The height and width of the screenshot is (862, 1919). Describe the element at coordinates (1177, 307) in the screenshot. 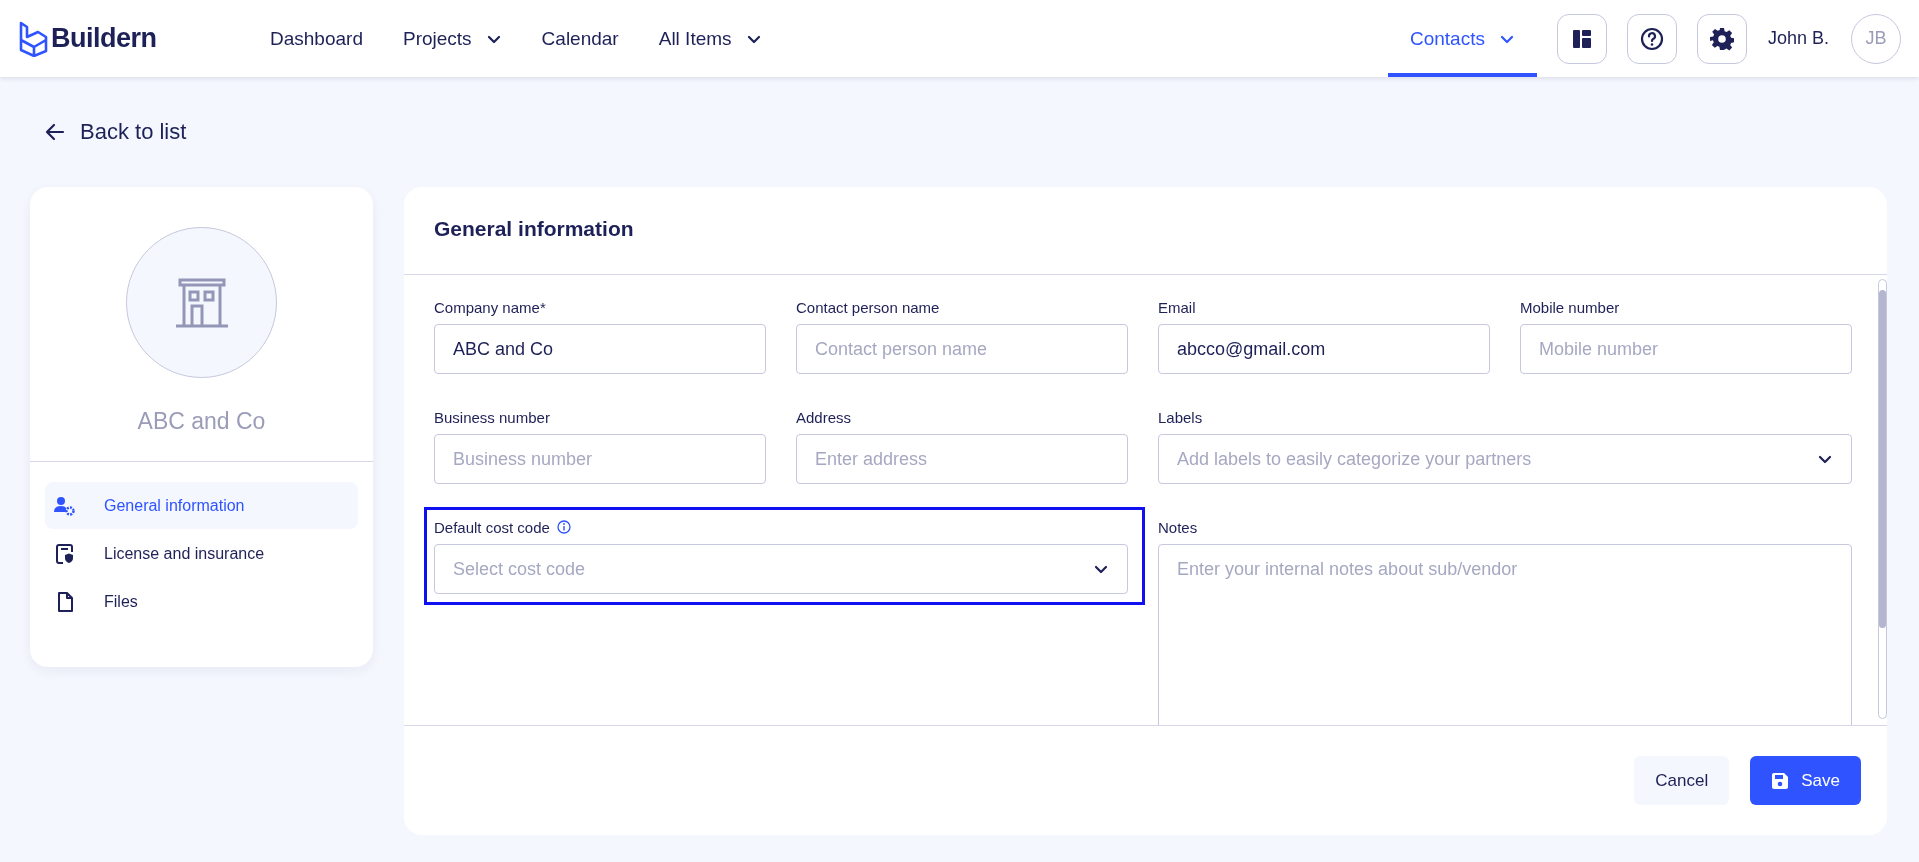

I see `field-label: Email` at that location.